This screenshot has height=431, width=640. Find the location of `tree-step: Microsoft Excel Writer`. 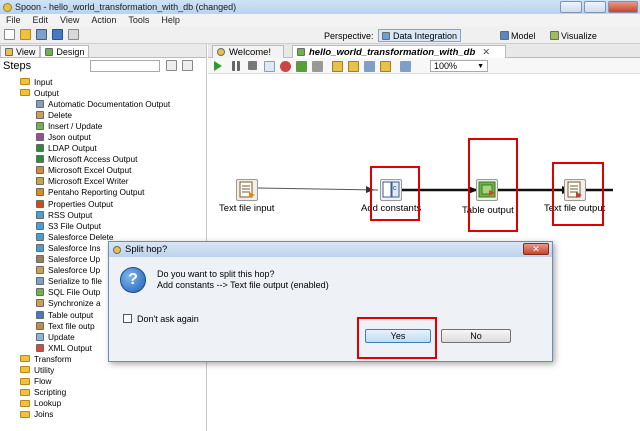

tree-step: Microsoft Excel Writer is located at coordinates (103, 181).